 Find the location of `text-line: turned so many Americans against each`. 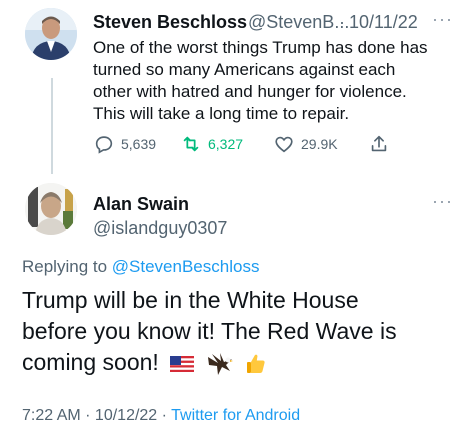

text-line: turned so many Americans against each is located at coordinates (244, 69).